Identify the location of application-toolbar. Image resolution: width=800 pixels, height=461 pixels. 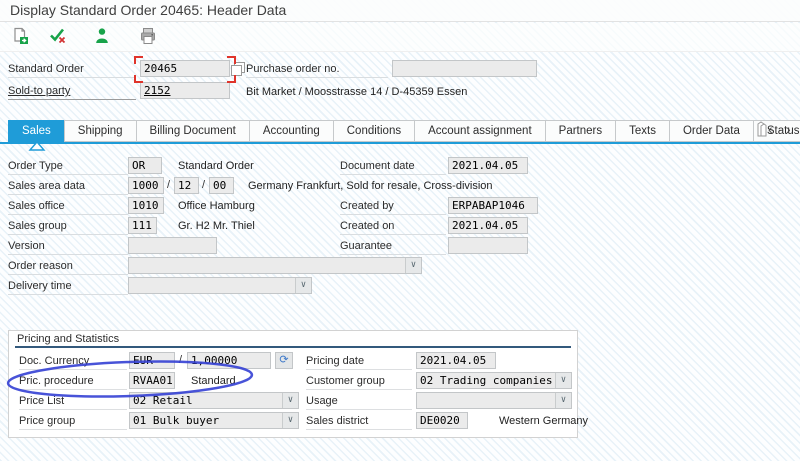
(400, 37).